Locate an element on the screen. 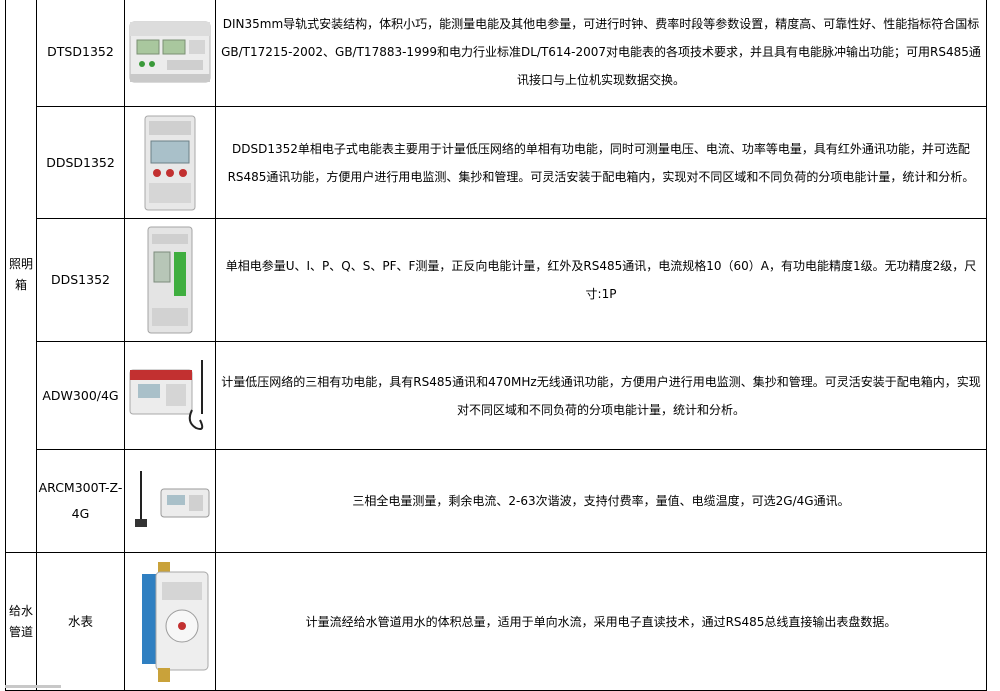  water-meter-image is located at coordinates (175, 621).